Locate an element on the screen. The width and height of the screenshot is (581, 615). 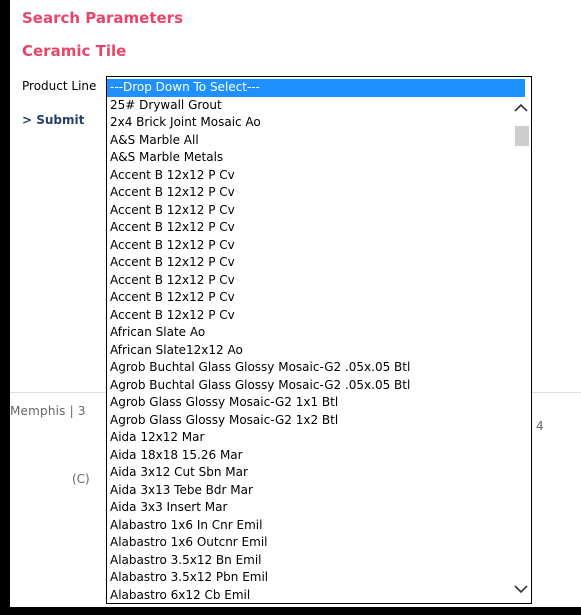
footer-right-text: 4 is located at coordinates (540, 426).